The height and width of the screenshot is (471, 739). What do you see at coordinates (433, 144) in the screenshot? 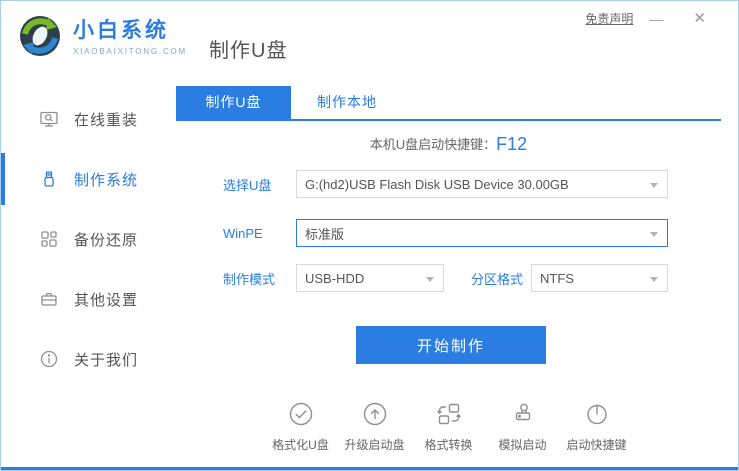
I see `boot-hotkey-label: 本机U盘启动快捷键：` at bounding box center [433, 144].